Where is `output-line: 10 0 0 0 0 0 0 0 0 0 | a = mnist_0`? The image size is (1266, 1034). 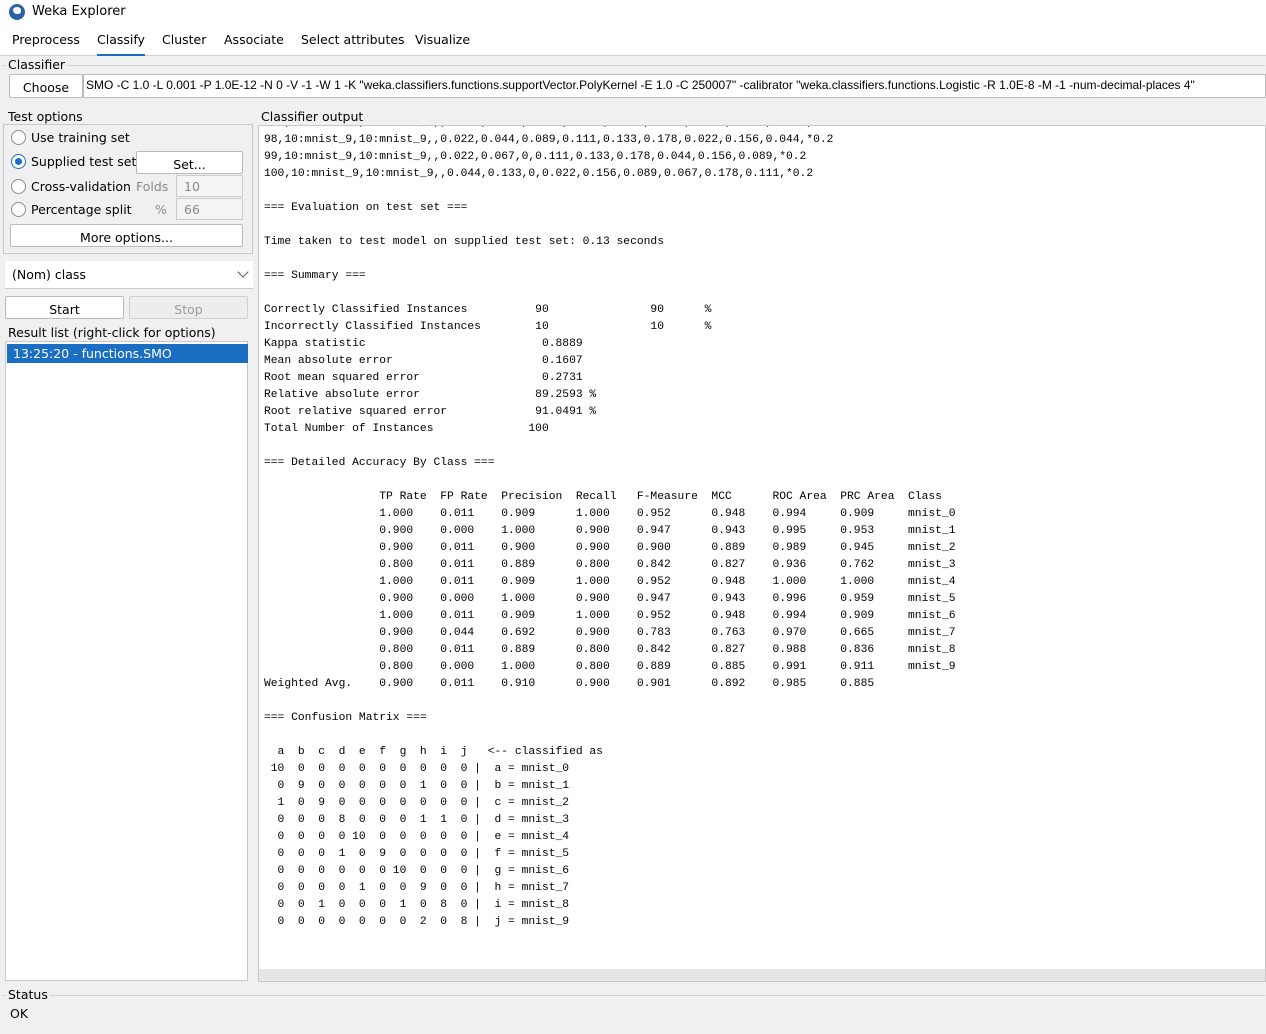
output-line: 10 0 0 0 0 0 0 0 0 0 | a = mnist_0 is located at coordinates (417, 769).